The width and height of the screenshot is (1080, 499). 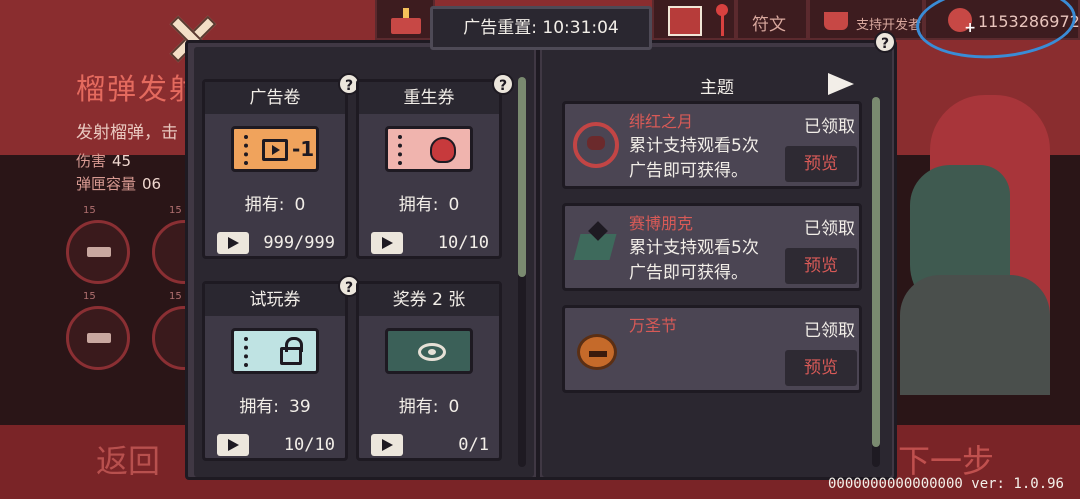 What do you see at coordinates (128, 459) in the screenshot?
I see `back-button: 返回` at bounding box center [128, 459].